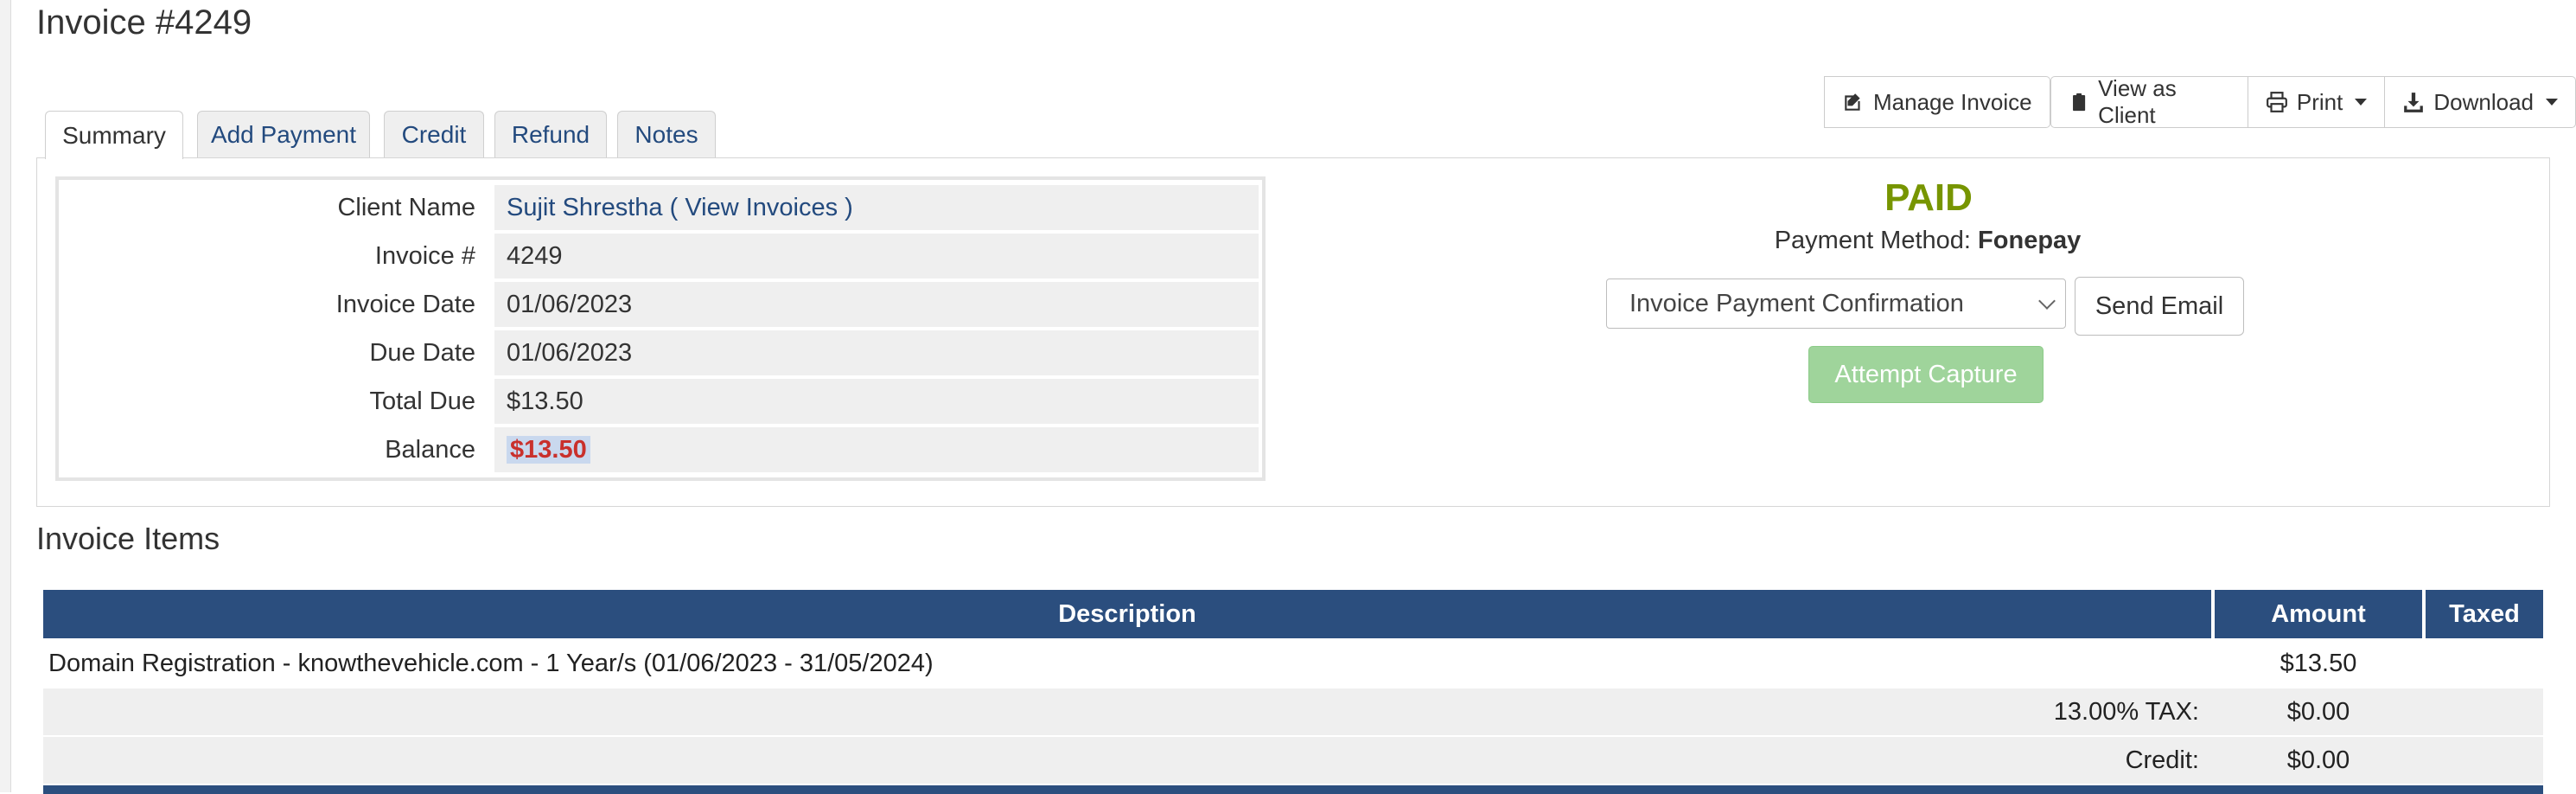  Describe the element at coordinates (2318, 760) in the screenshot. I see `credit-amount: $0.00` at that location.